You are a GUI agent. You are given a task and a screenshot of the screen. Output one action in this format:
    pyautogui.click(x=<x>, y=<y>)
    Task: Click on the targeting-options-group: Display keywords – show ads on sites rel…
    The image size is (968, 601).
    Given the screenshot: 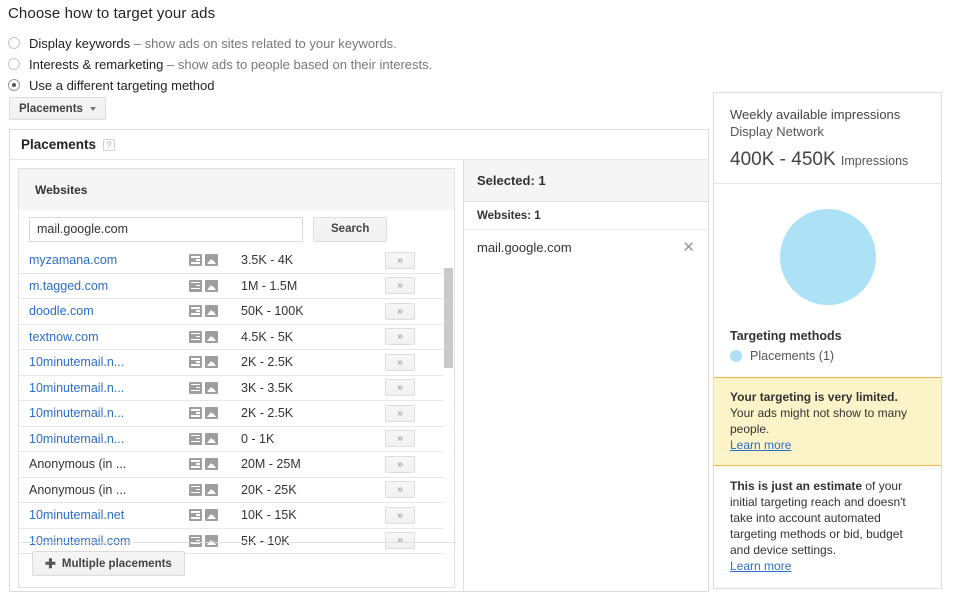 What is the action you would take?
    pyautogui.click(x=220, y=64)
    